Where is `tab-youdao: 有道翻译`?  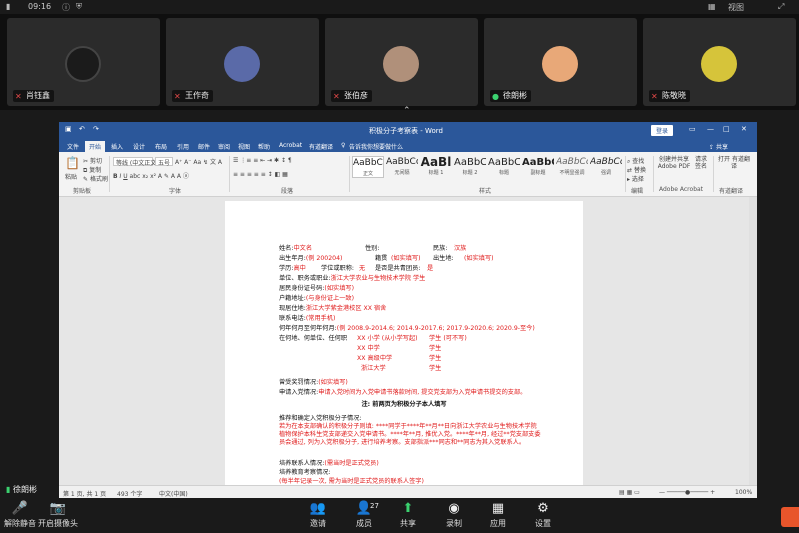
tab-youdao: 有道翻译 is located at coordinates (321, 146).